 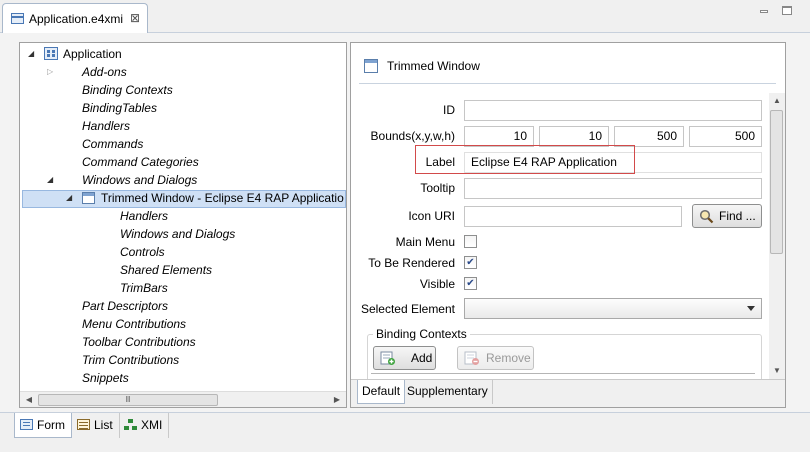 I want to click on editor-tab-strip: Application.e4xmi ⊠, so click(x=405, y=16).